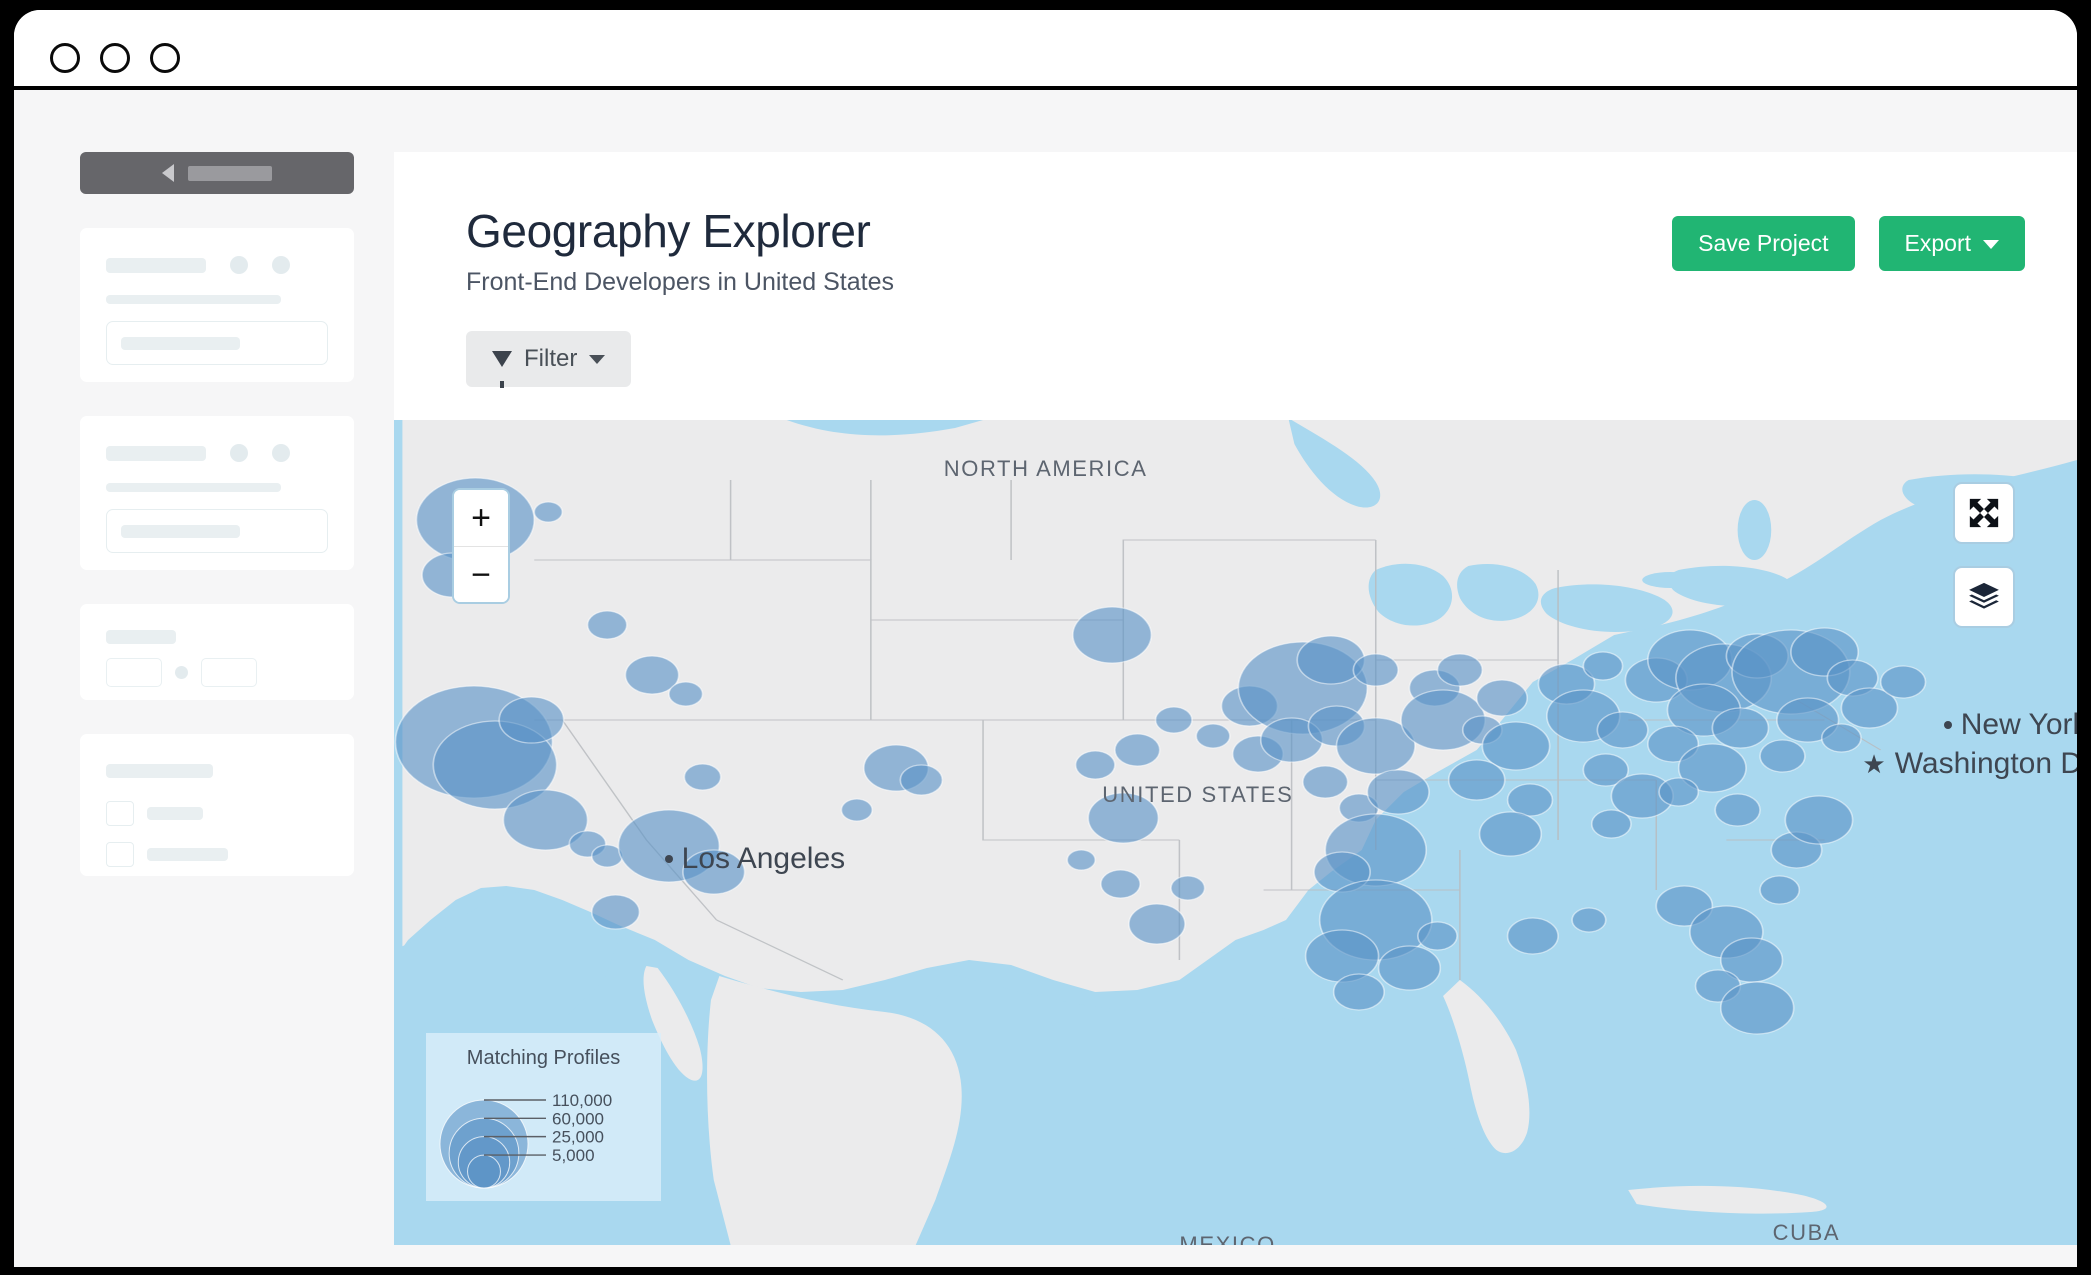 Image resolution: width=2091 pixels, height=1275 pixels. I want to click on filter-icon, so click(502, 369).